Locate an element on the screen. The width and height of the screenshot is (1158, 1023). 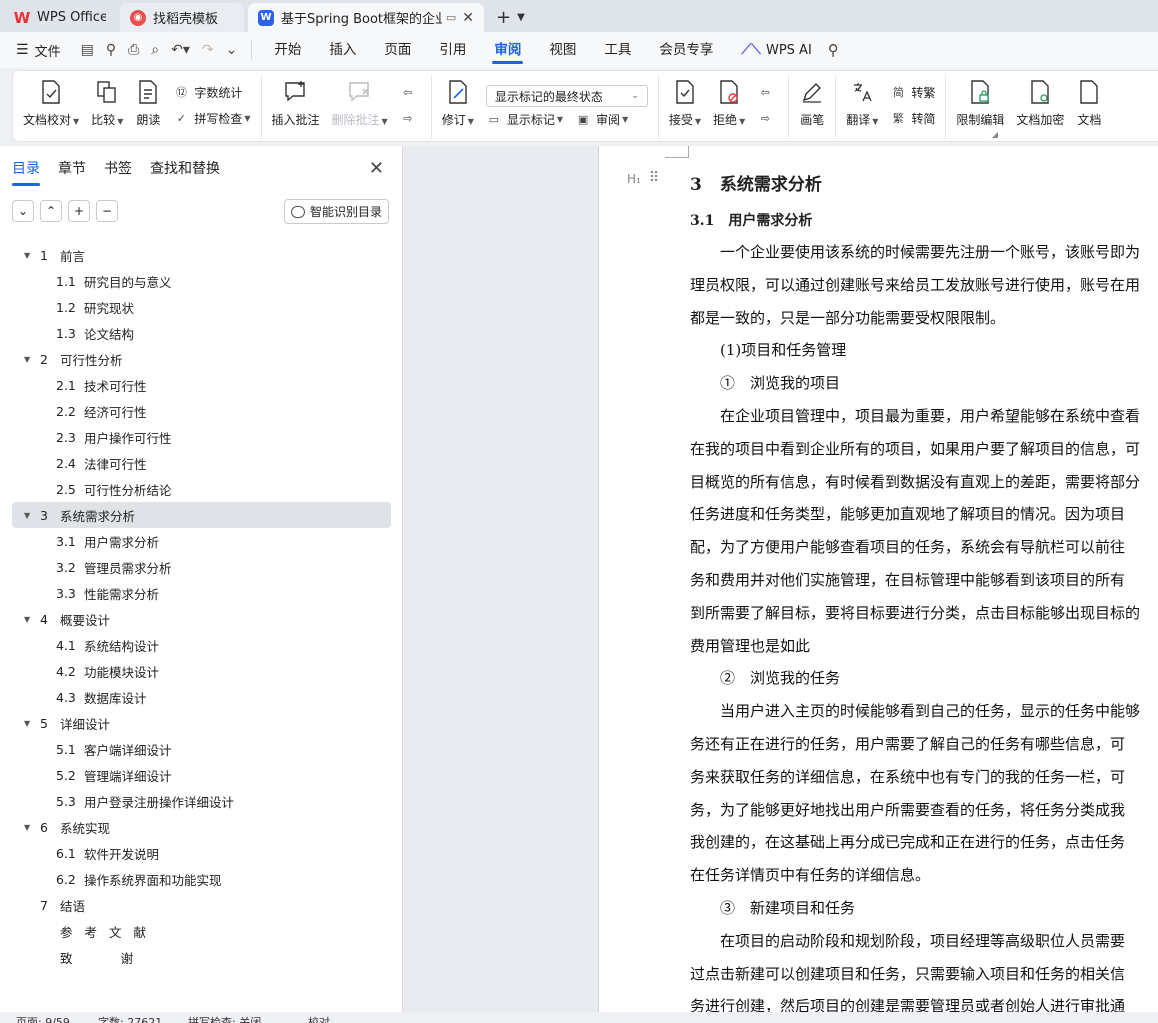
search-icon: ⚲ is located at coordinates (833, 50).